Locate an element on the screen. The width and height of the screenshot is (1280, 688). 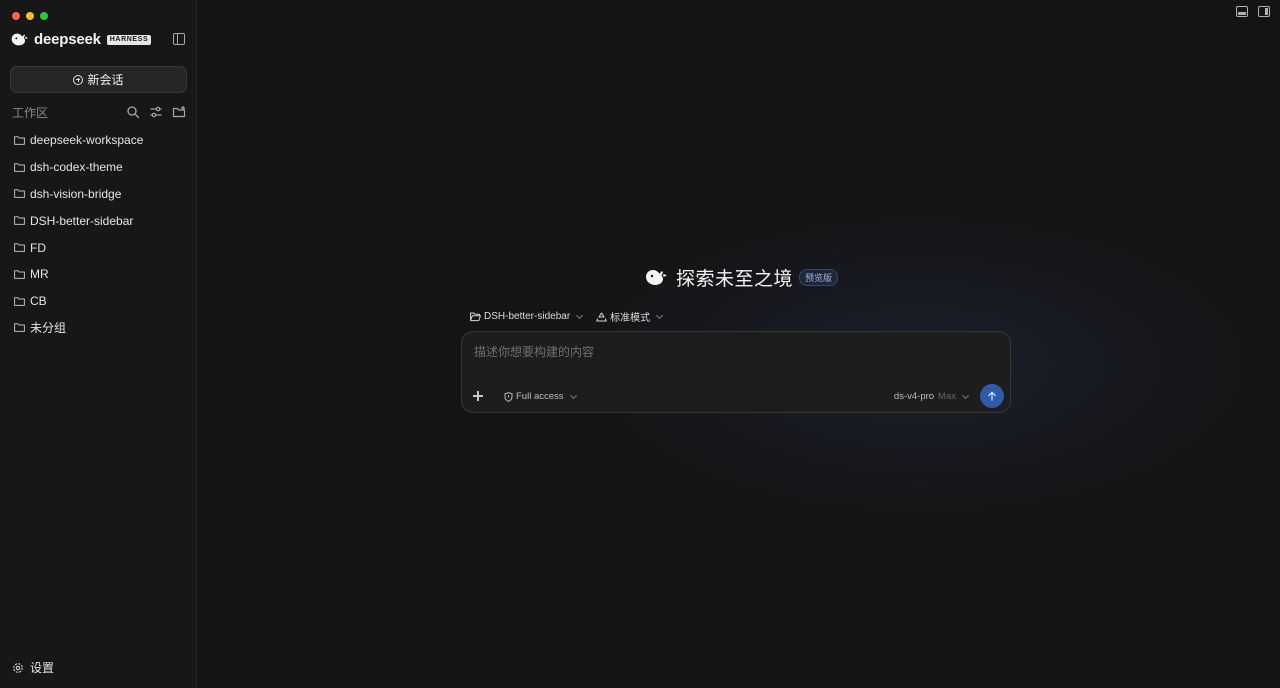
preview-badge: 预览版 is located at coordinates (819, 277).